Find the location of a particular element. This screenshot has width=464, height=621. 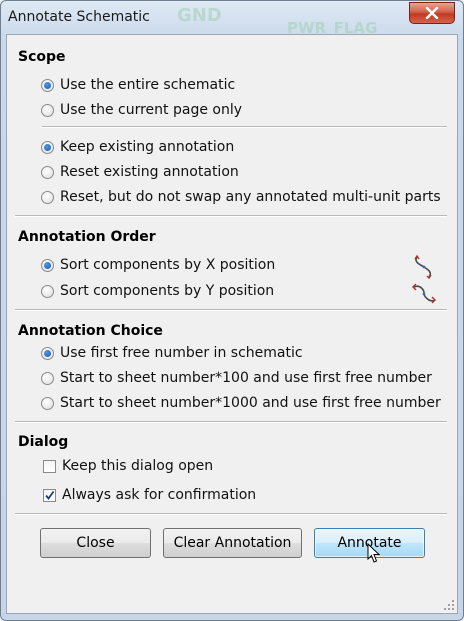

scope-entire-schematic-option: Use the entire schematic is located at coordinates (138, 85).